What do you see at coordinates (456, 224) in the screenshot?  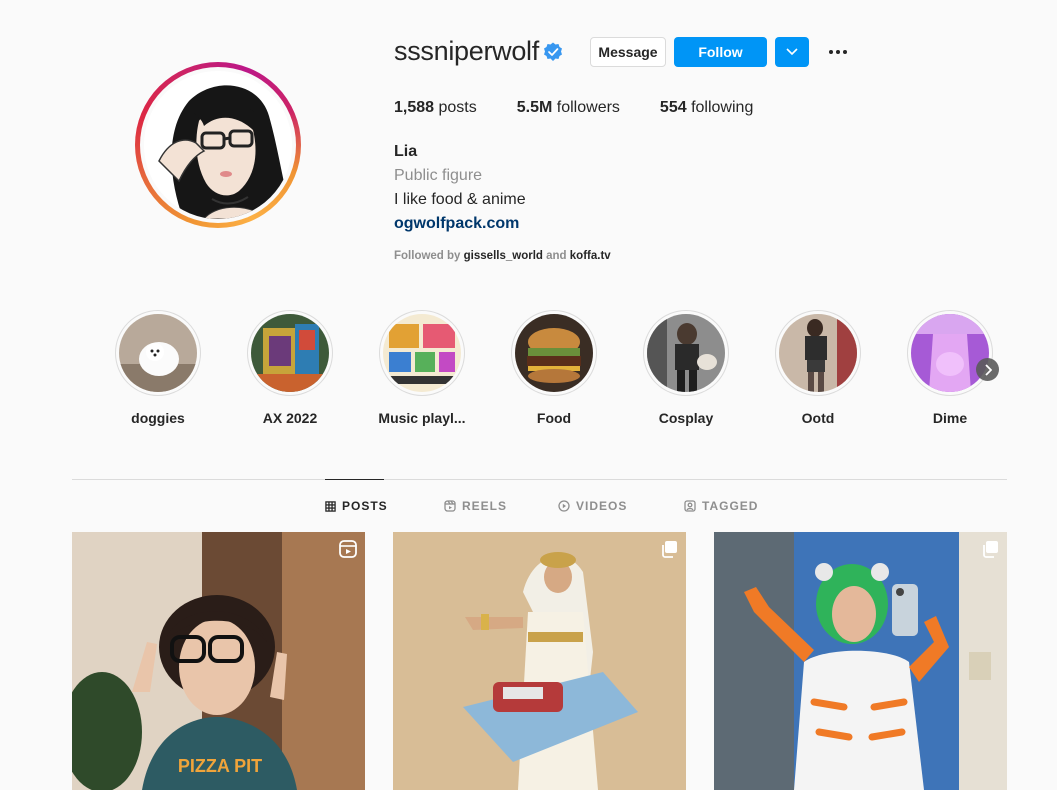 I see `profile-website-link: ogwolfpack.com` at bounding box center [456, 224].